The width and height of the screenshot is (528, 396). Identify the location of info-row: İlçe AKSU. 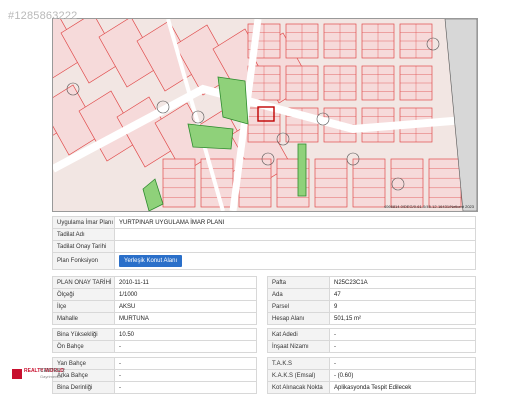
(154, 306).